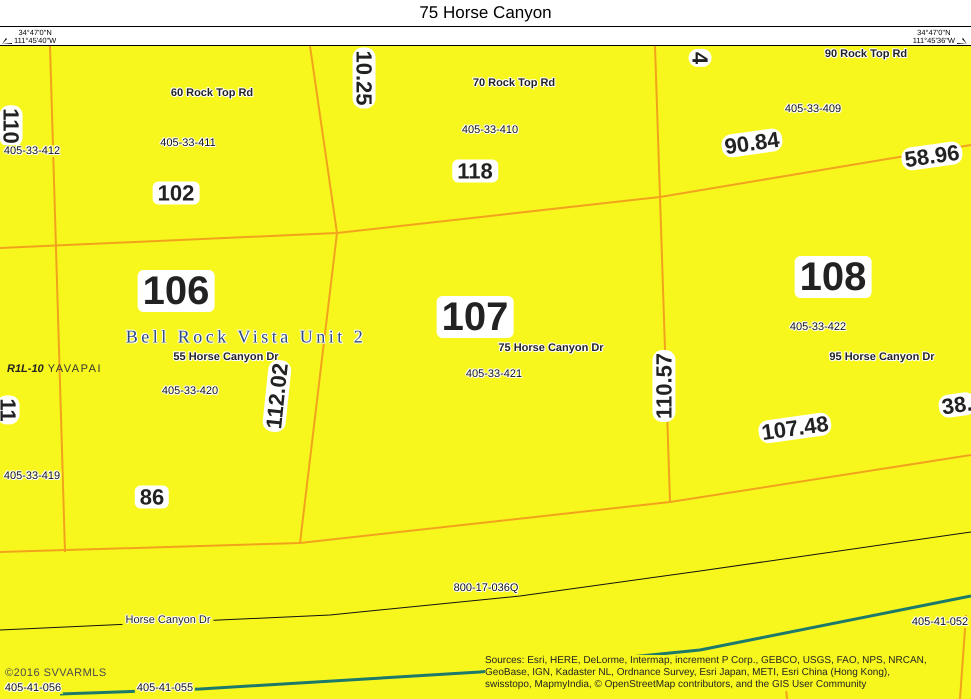 This screenshot has height=699, width=971. Describe the element at coordinates (75, 369) in the screenshot. I see `county-label: YAVAPAI` at that location.